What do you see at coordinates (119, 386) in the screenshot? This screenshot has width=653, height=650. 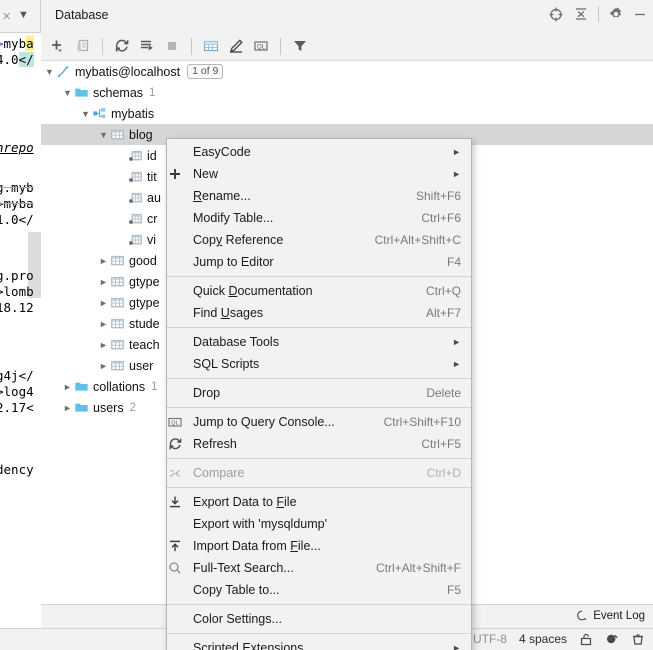 I see `tree-node-label: collations` at bounding box center [119, 386].